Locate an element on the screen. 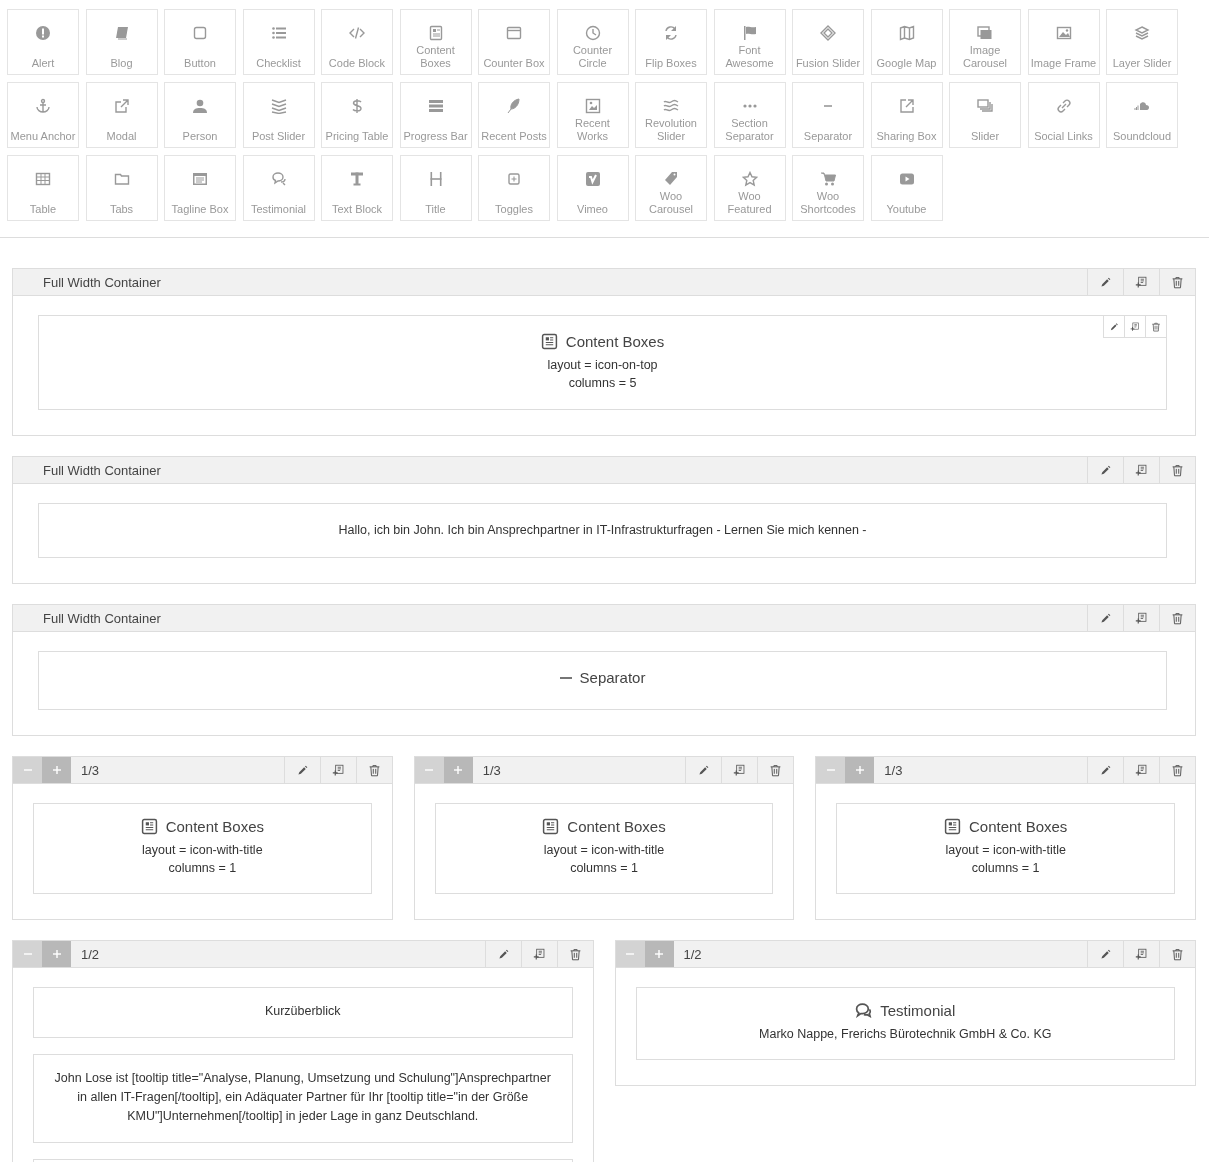 The height and width of the screenshot is (1162, 1209). element-box: Separator is located at coordinates (602, 680).